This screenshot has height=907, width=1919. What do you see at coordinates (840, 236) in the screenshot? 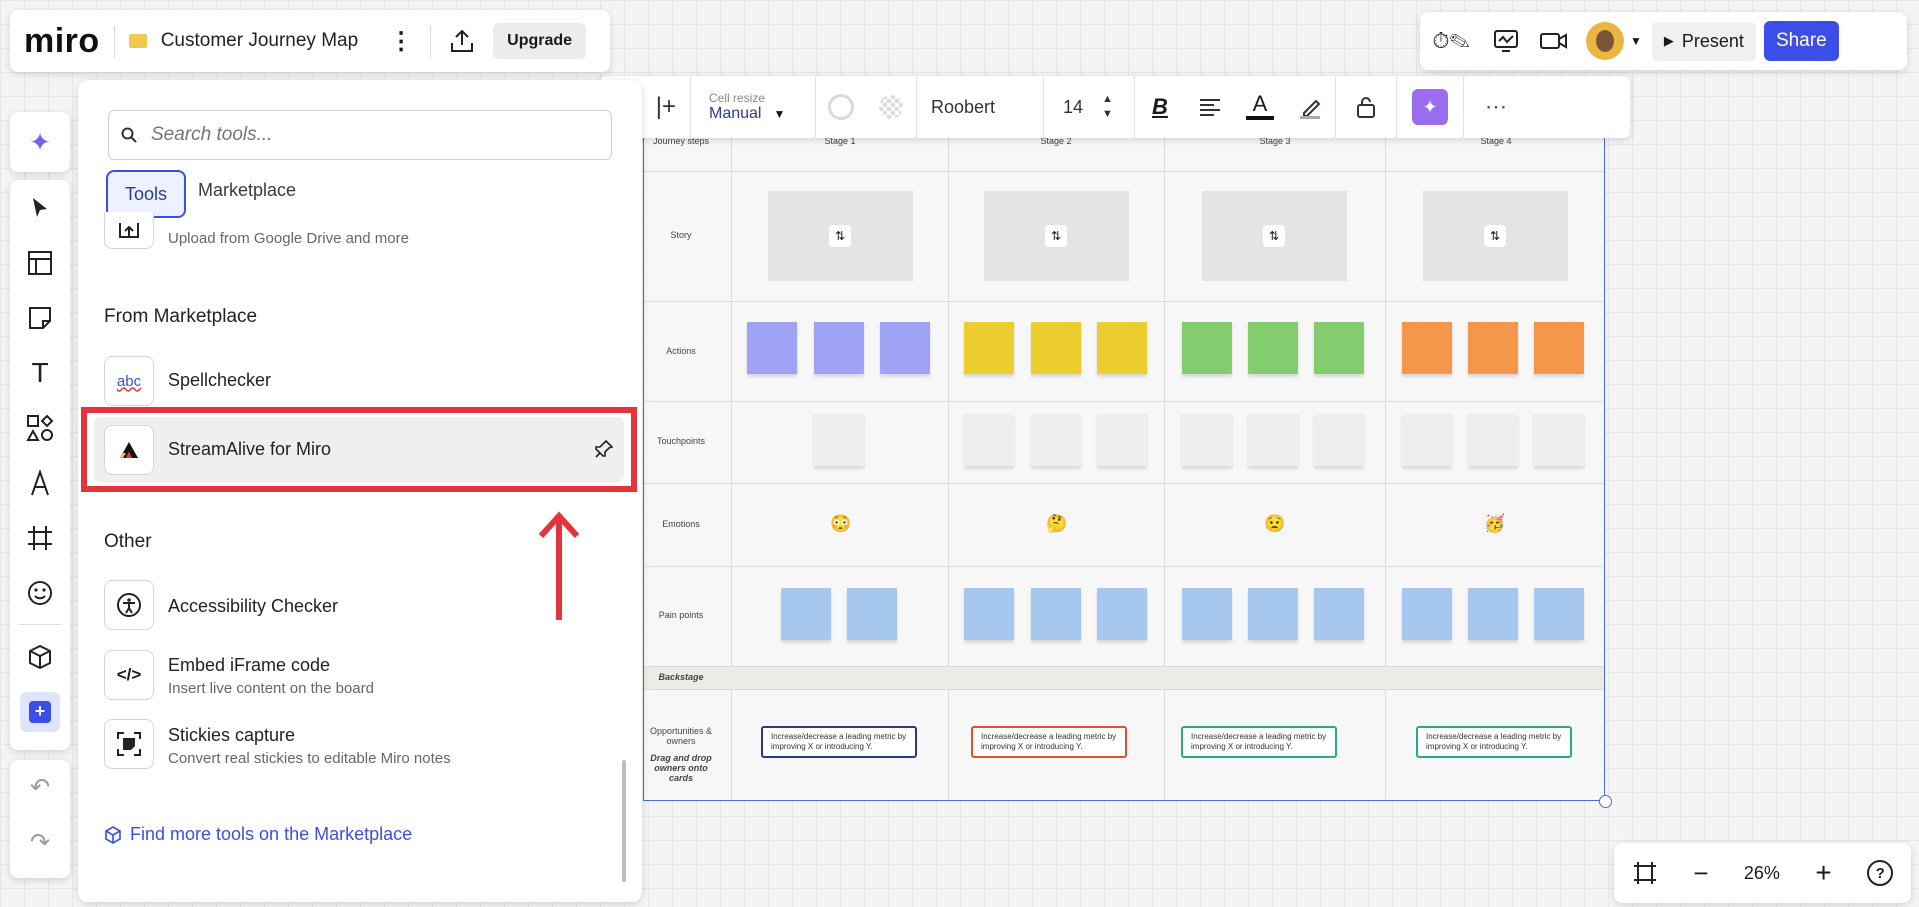
I see `story-image-1: ⇅` at bounding box center [840, 236].